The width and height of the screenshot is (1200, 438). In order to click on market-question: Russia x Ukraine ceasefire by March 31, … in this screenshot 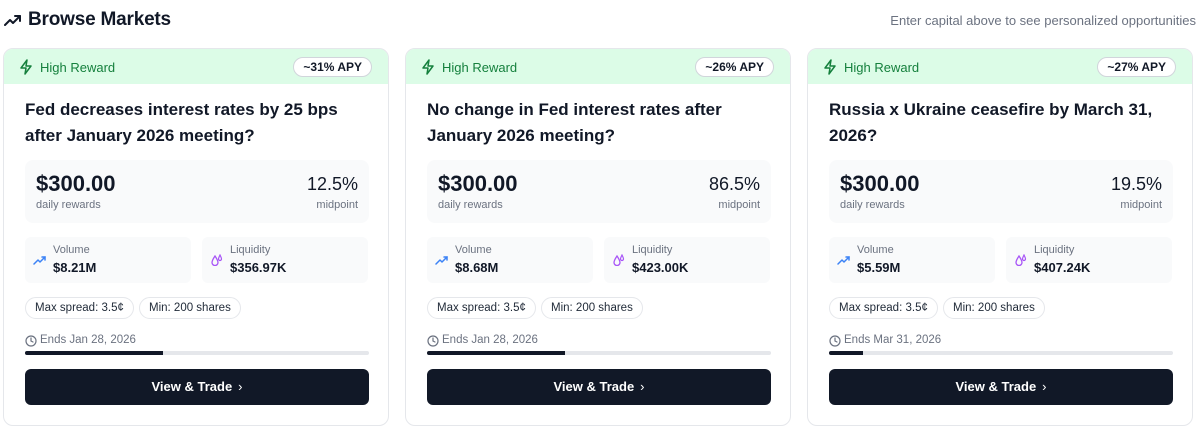, I will do `click(1004, 123)`.